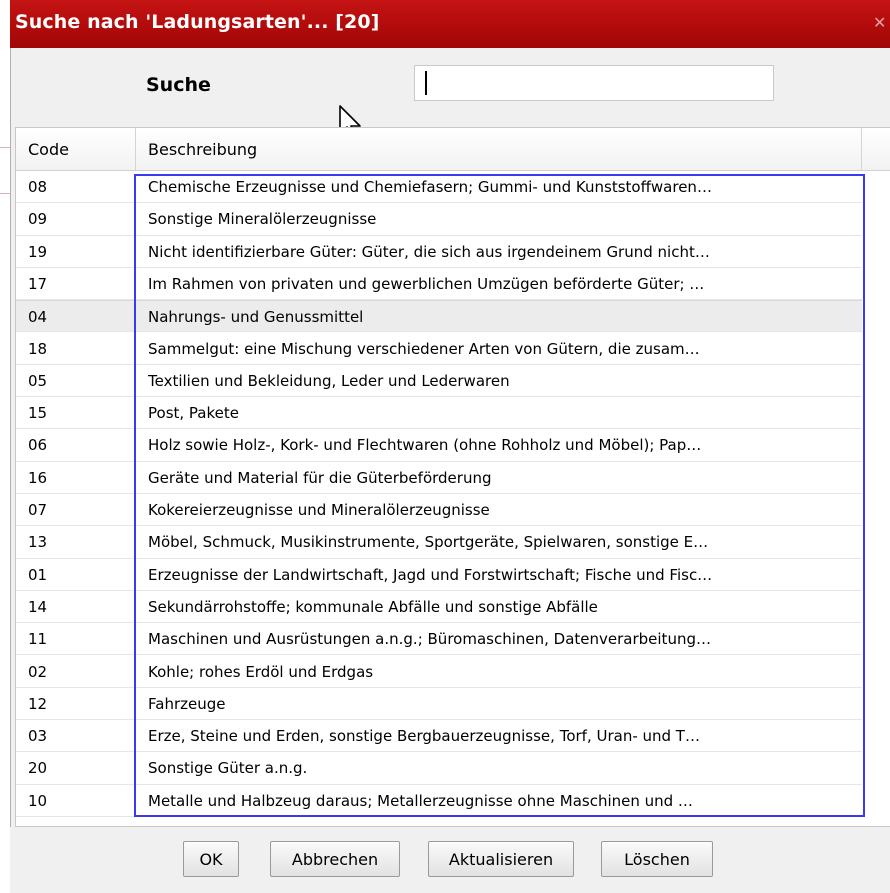 This screenshot has width=890, height=893. What do you see at coordinates (439, 413) in the screenshot?
I see `table-row: 15 Post, Pakete` at bounding box center [439, 413].